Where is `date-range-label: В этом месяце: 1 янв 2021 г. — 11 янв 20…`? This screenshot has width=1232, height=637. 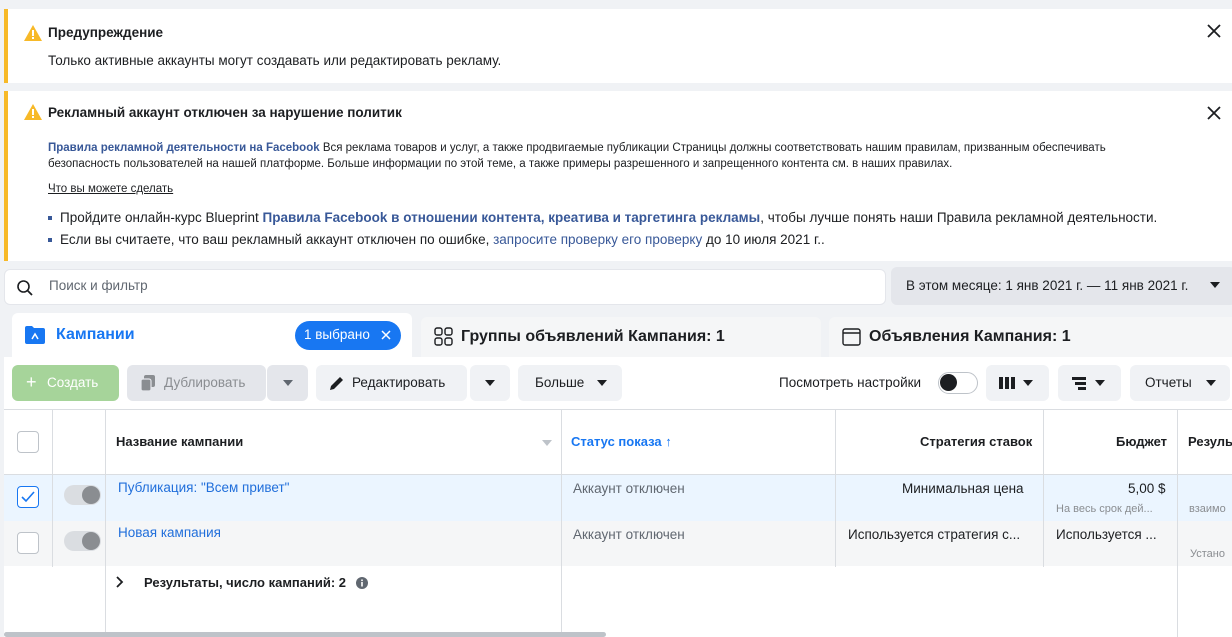 date-range-label: В этом месяце: 1 янв 2021 г. — 11 янв 20… is located at coordinates (1047, 285).